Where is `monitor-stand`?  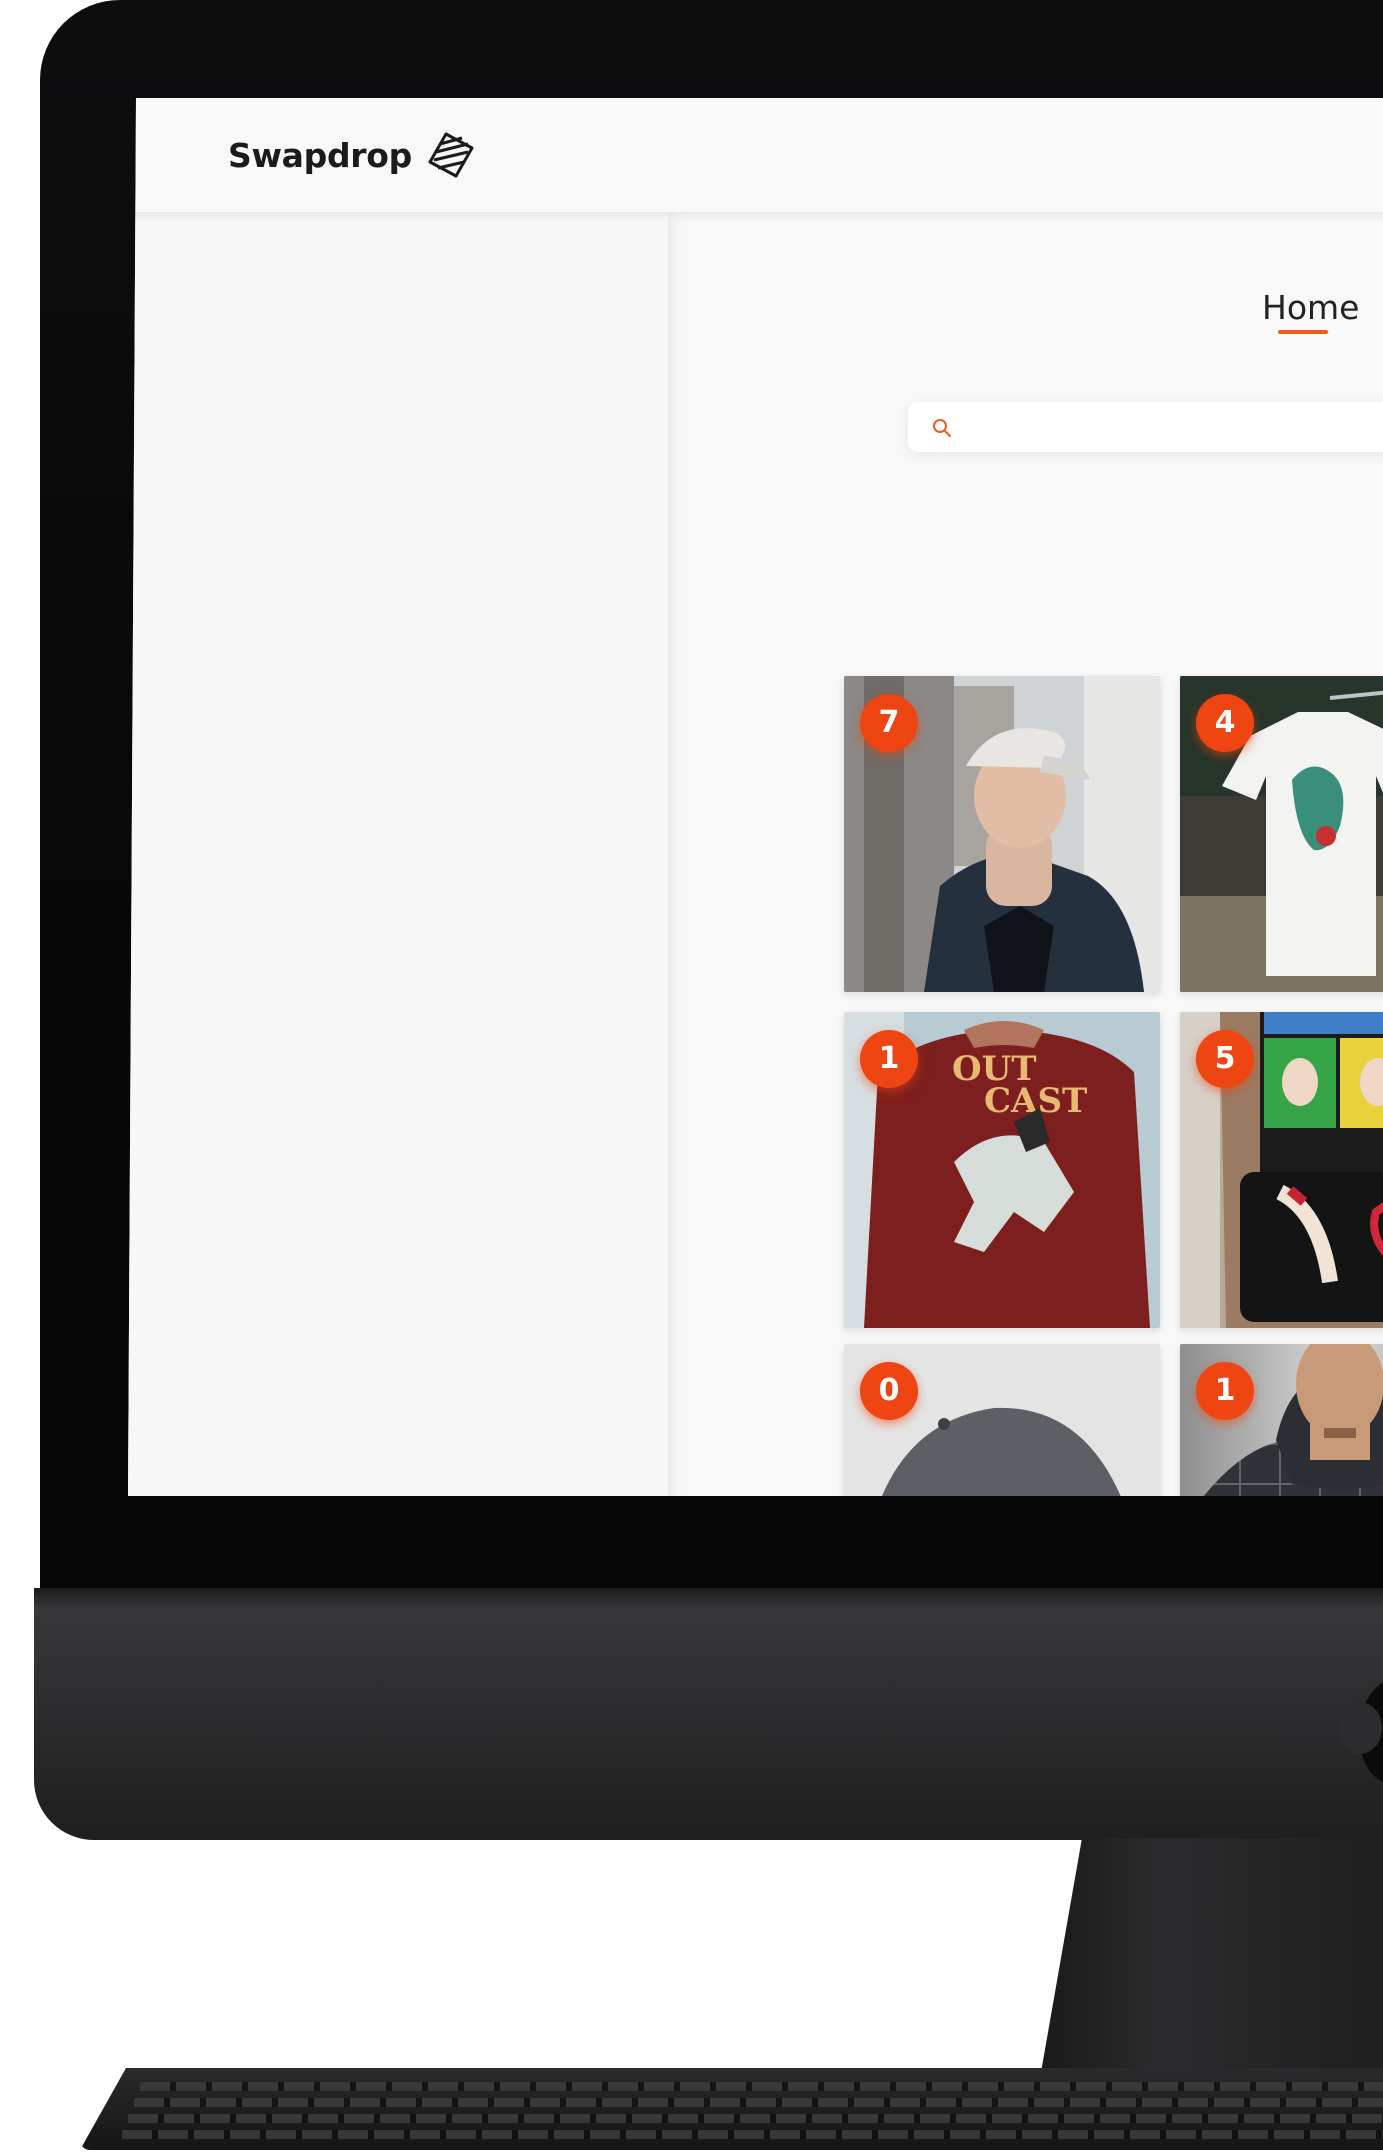
monitor-stand is located at coordinates (1211, 1958).